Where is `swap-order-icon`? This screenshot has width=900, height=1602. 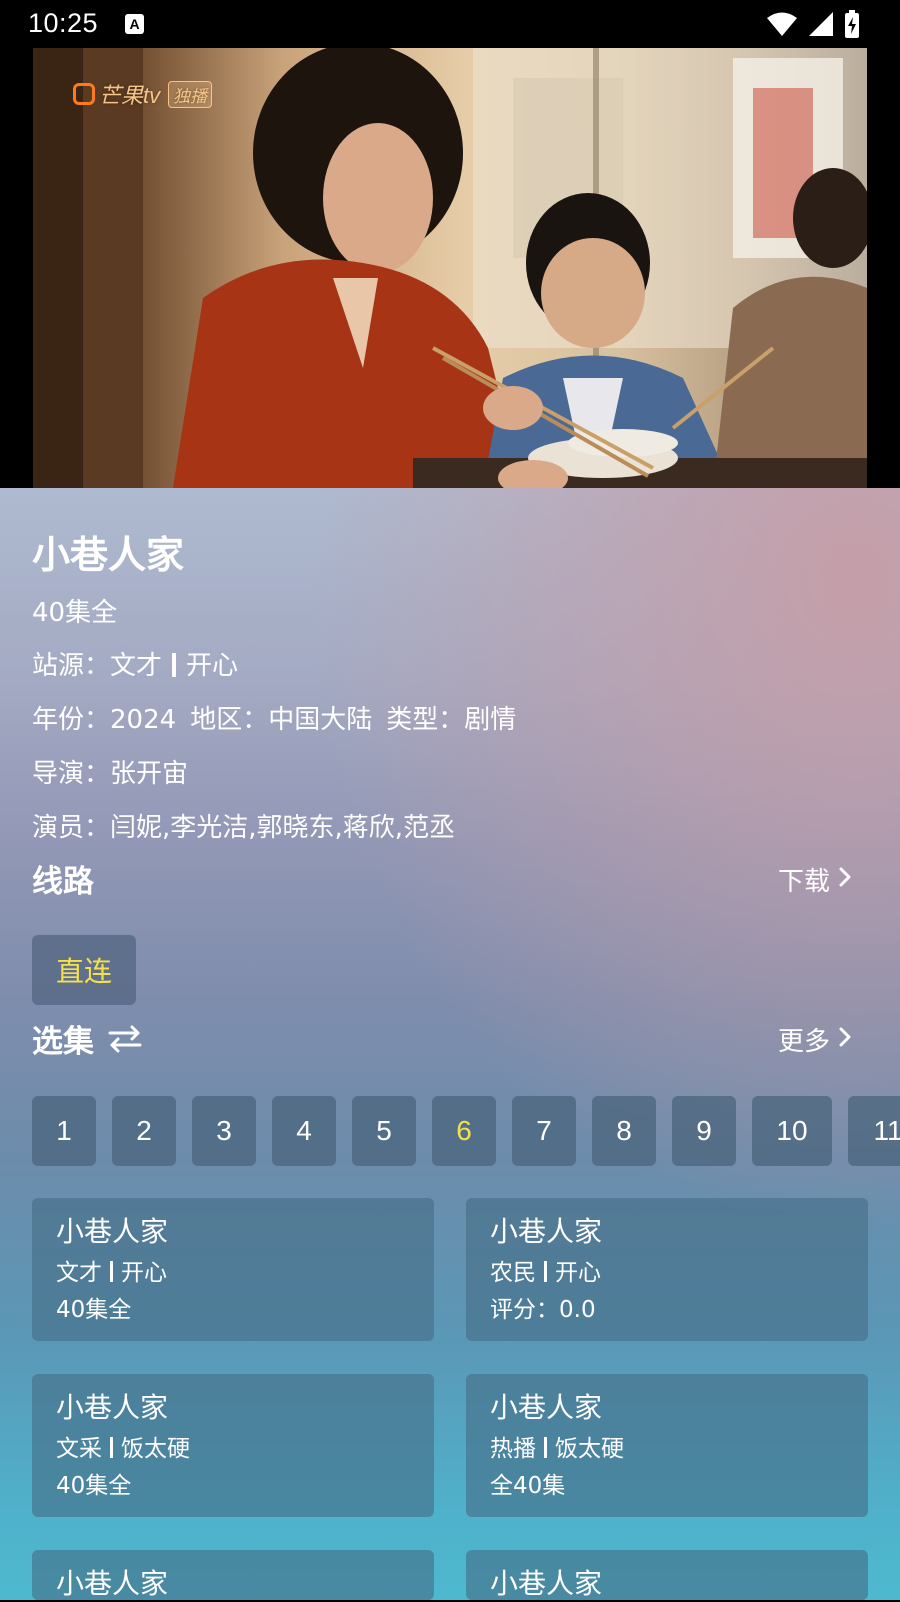 swap-order-icon is located at coordinates (125, 1039).